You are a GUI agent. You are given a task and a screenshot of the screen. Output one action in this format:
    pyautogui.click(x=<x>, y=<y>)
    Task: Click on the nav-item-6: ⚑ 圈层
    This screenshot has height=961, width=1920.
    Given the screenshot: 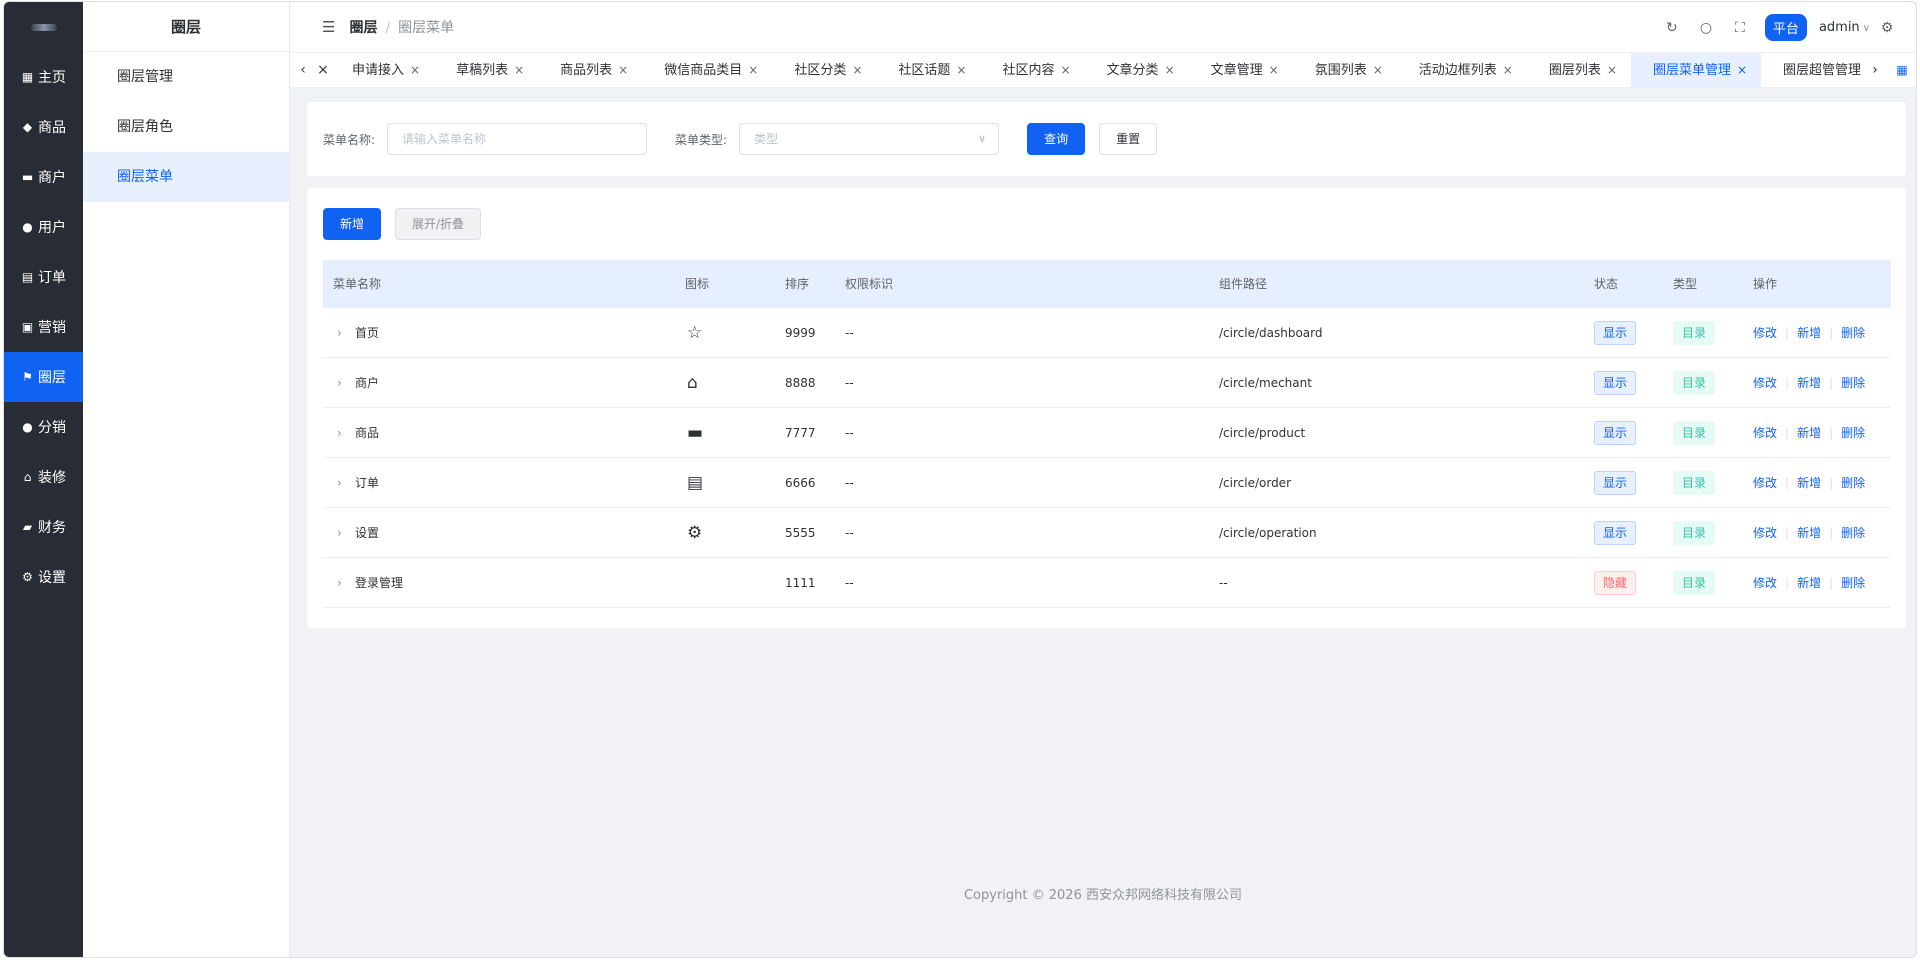 What is the action you would take?
    pyautogui.click(x=43, y=377)
    